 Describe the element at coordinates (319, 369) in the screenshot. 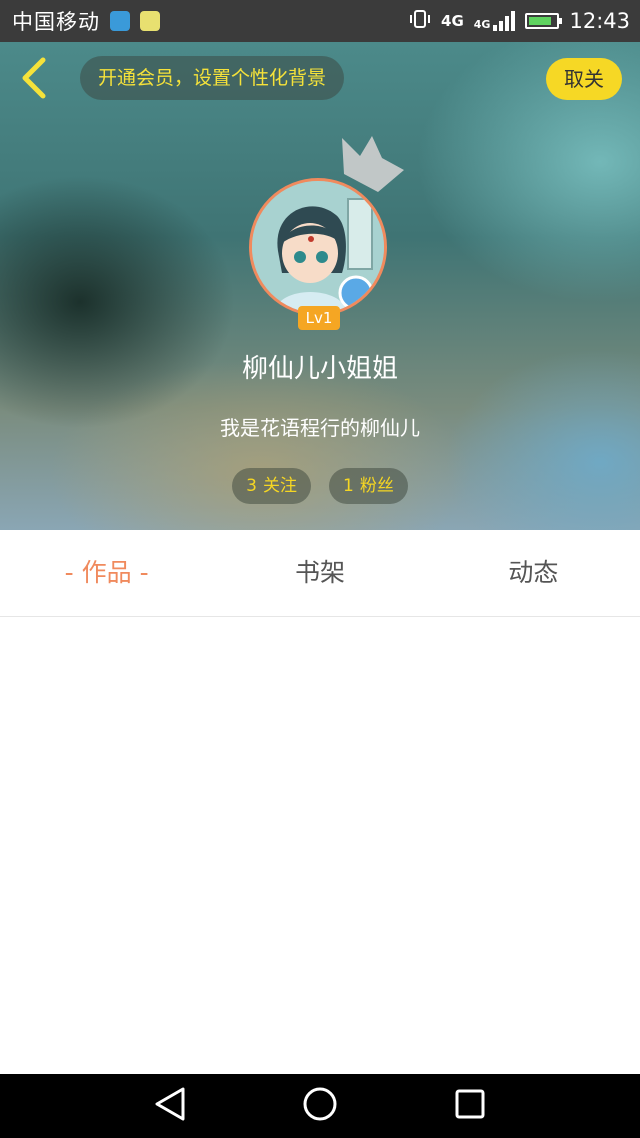

I see `username: 柳仙儿小姐姐` at that location.